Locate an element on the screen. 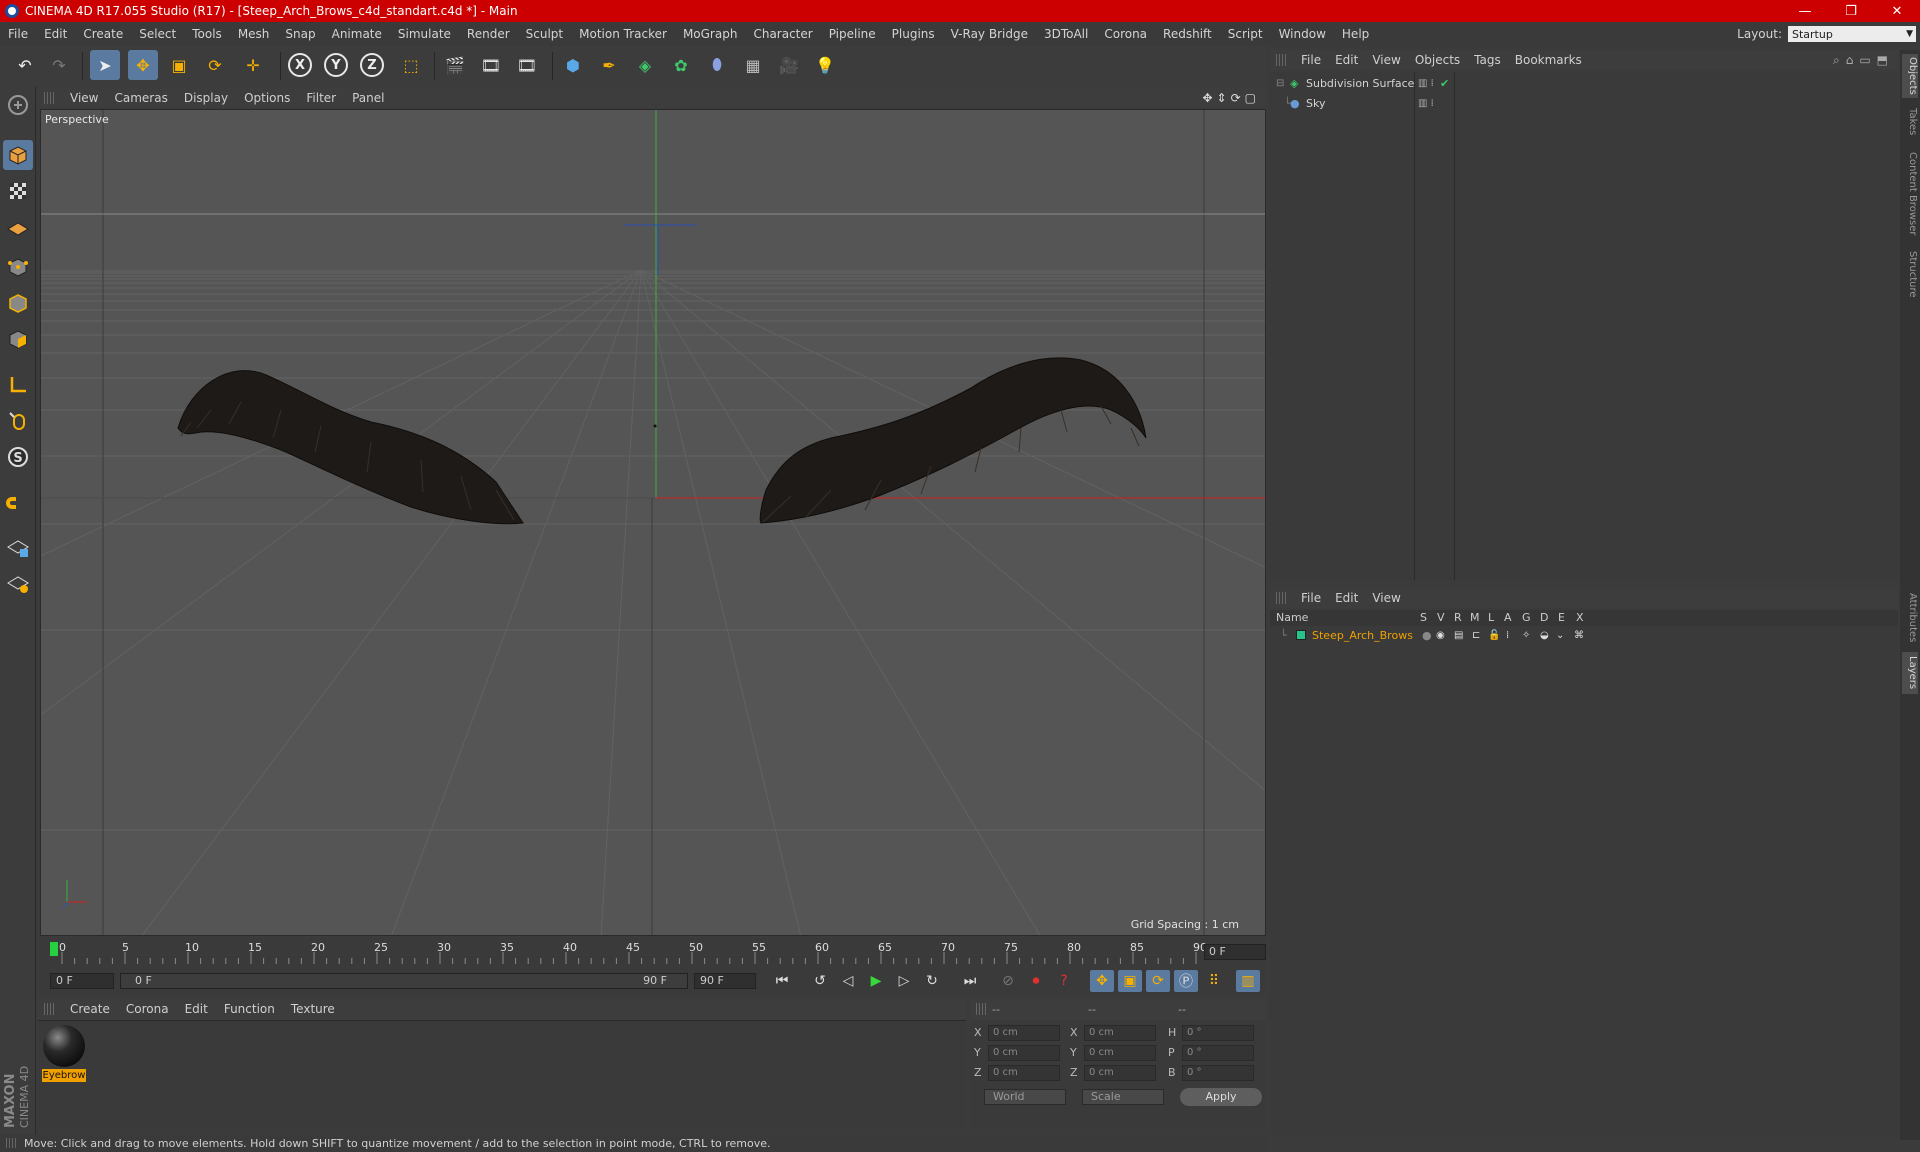 The height and width of the screenshot is (1152, 1920). record-keys-icon: ⊘ is located at coordinates (1008, 981).